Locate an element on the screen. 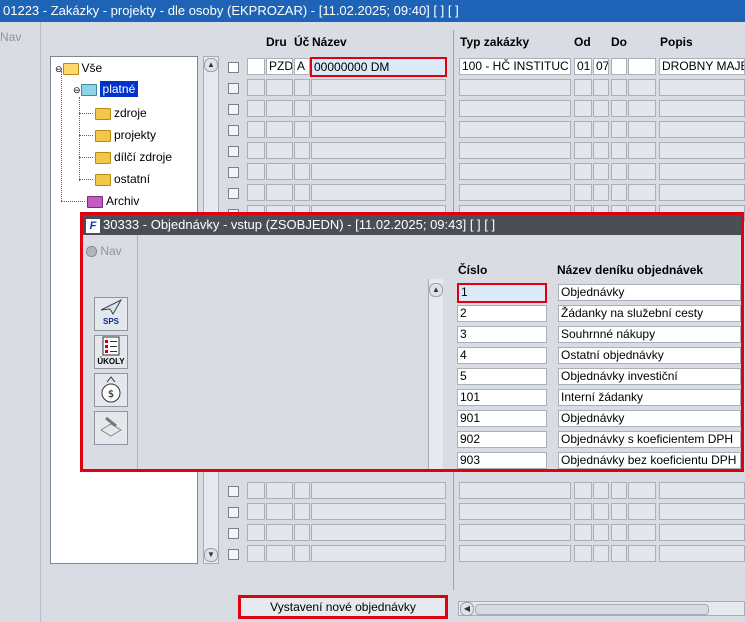 The width and height of the screenshot is (745, 622). sps-button: SPS is located at coordinates (111, 314).